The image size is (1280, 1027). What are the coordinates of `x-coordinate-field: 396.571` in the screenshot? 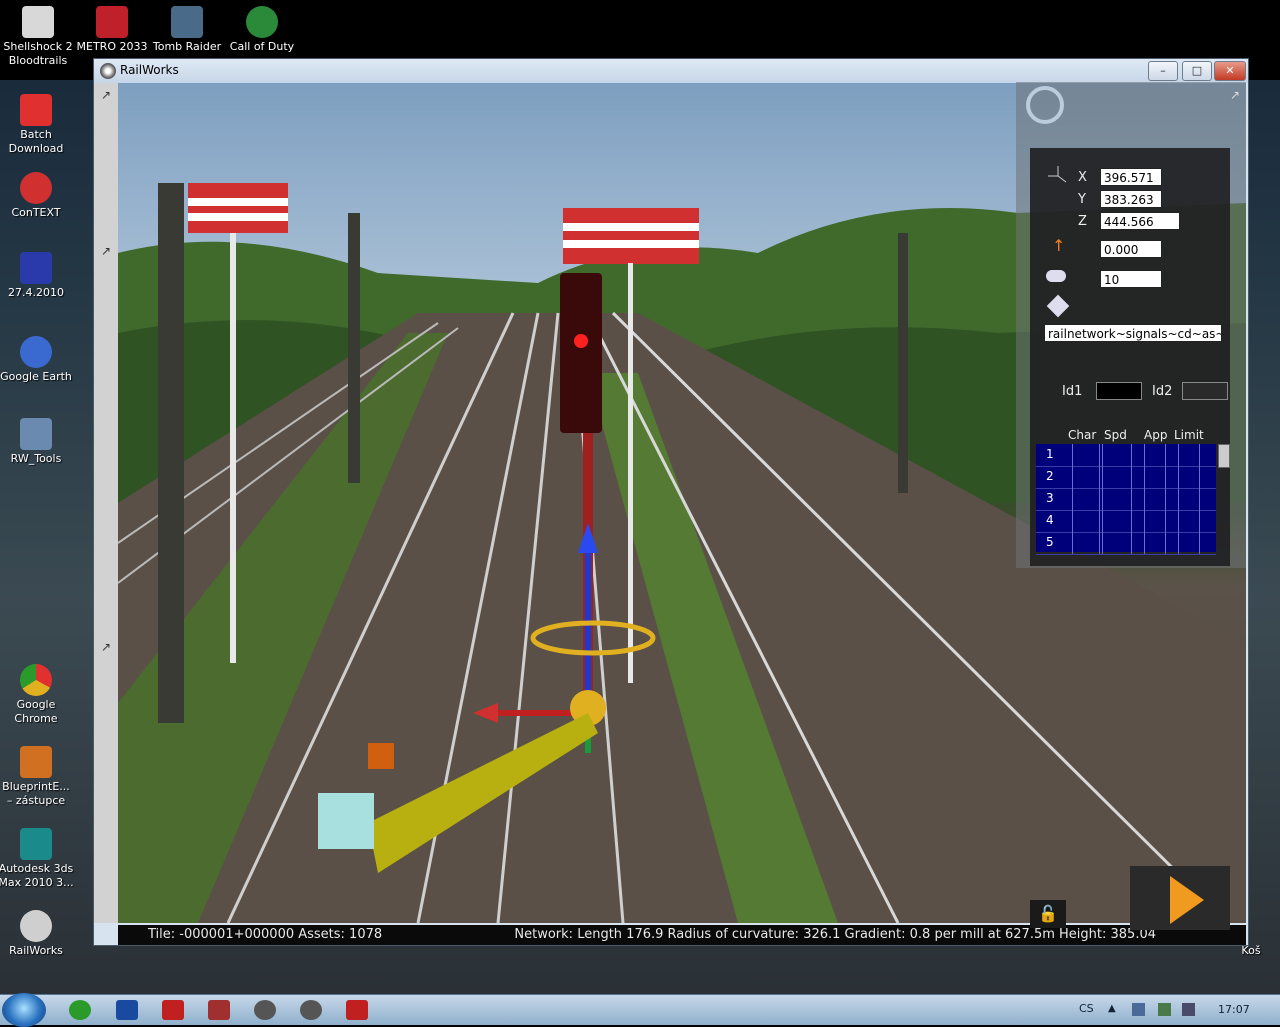 It's located at (1131, 177).